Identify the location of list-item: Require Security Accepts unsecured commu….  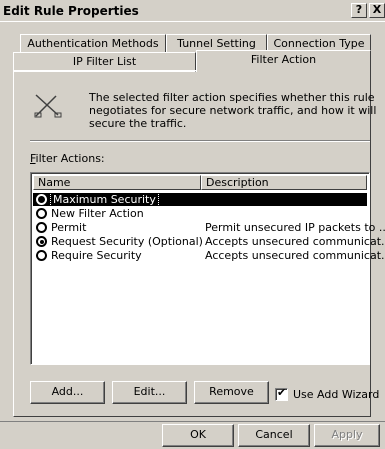
(209, 255).